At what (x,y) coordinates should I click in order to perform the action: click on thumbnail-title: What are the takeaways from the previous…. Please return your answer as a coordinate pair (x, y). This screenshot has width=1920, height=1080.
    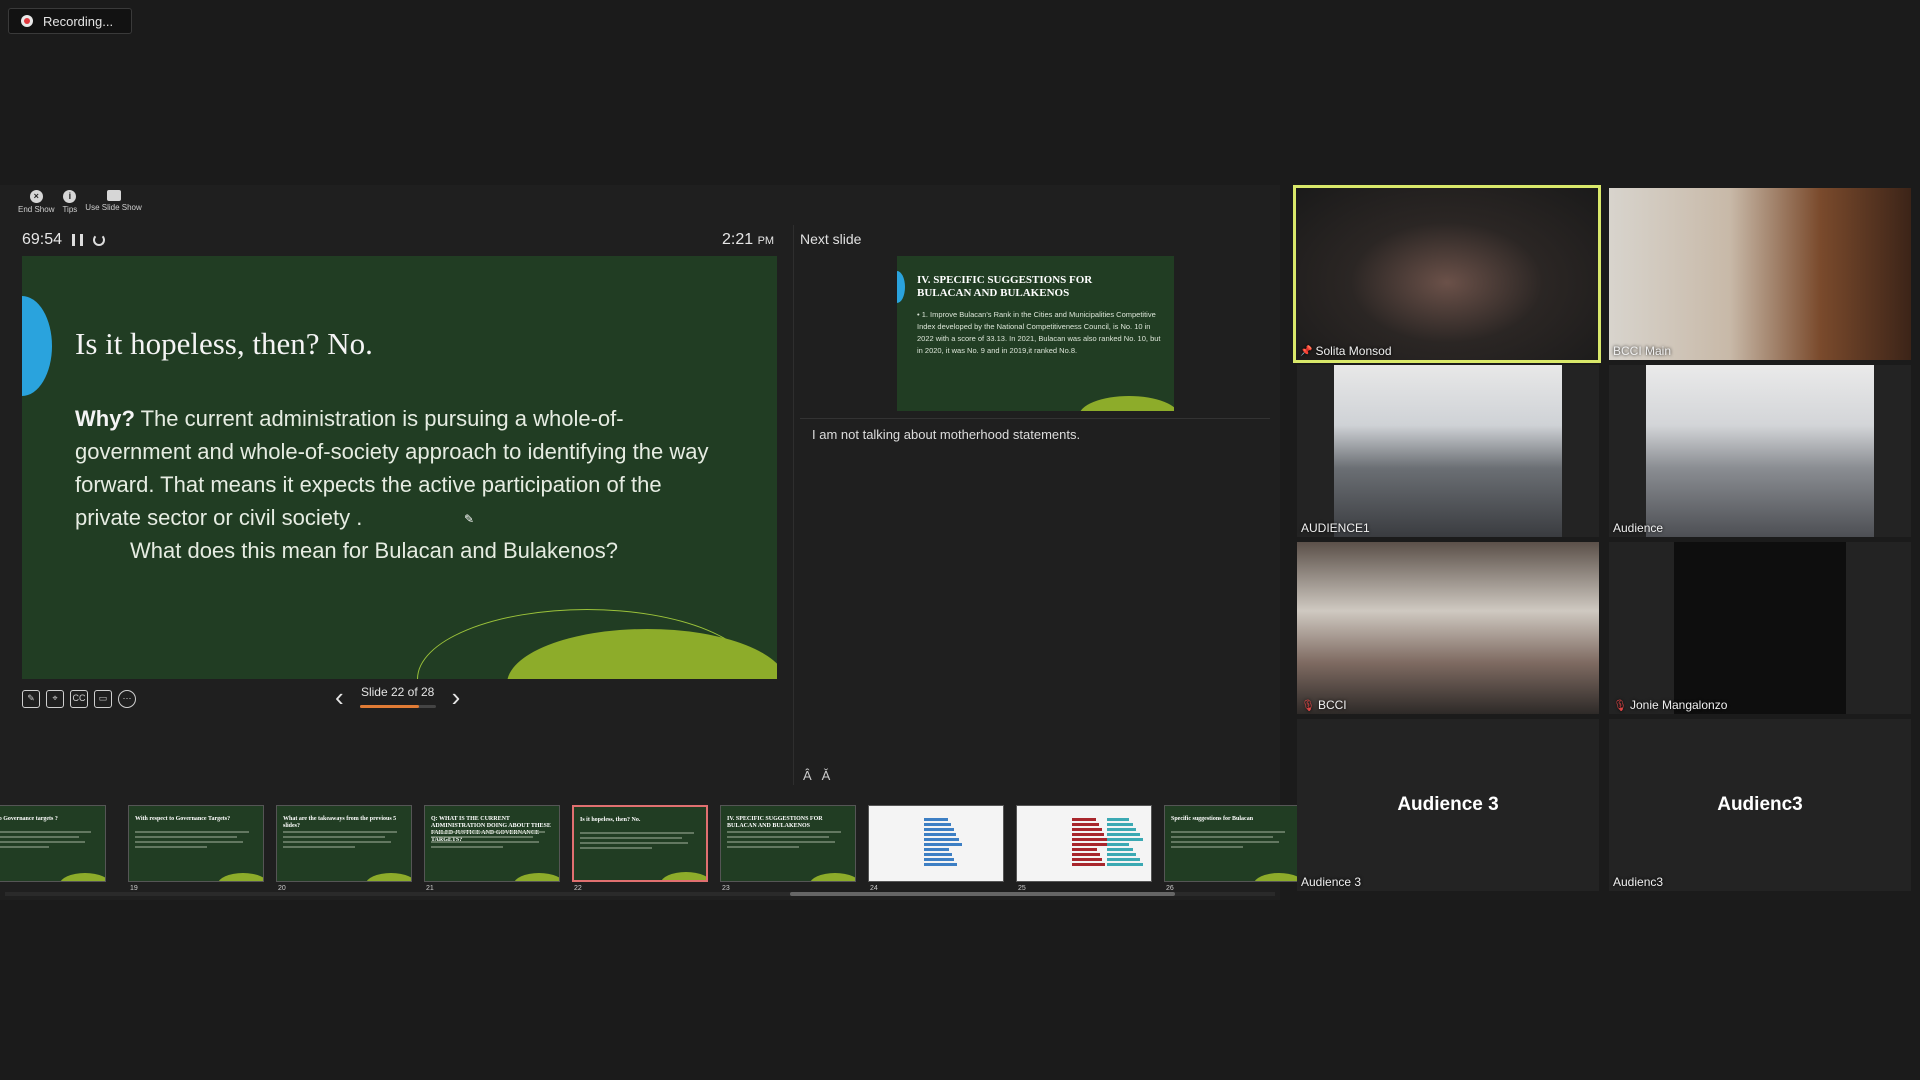
    Looking at the image, I should click on (340, 822).